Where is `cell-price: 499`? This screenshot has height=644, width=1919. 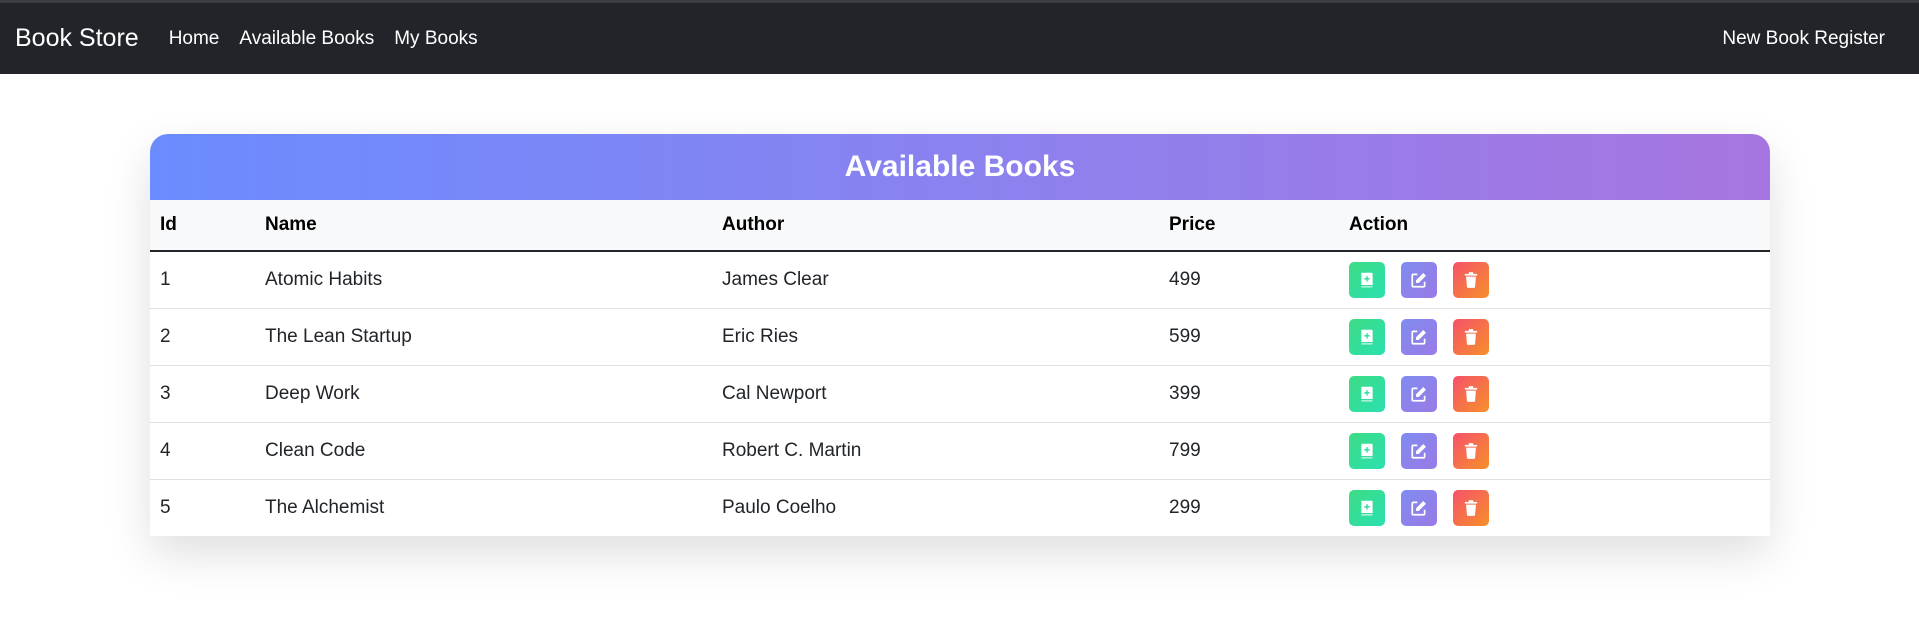
cell-price: 499 is located at coordinates (1185, 279).